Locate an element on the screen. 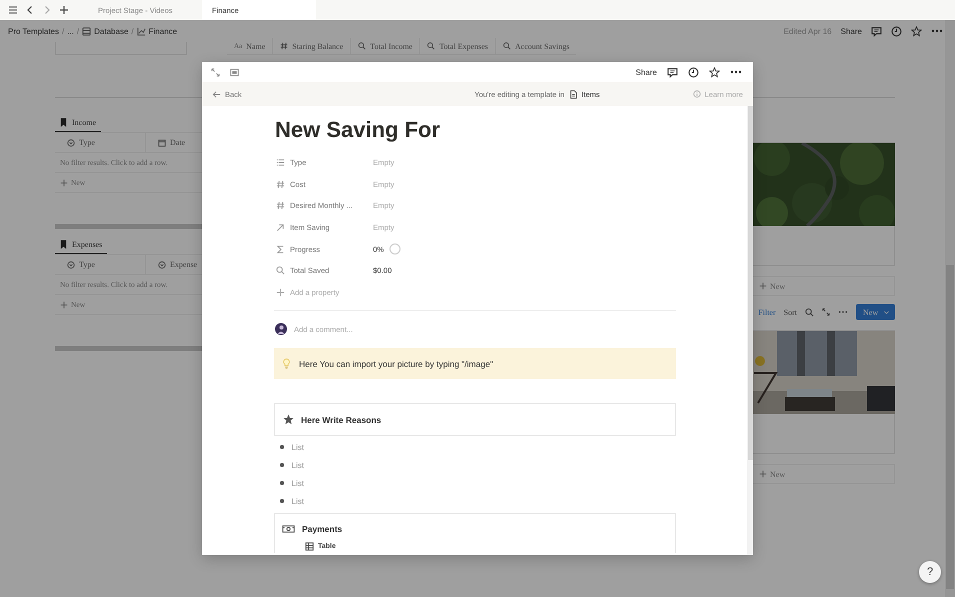 The width and height of the screenshot is (955, 597). edited-label: Edited Apr 16 is located at coordinates (808, 31).